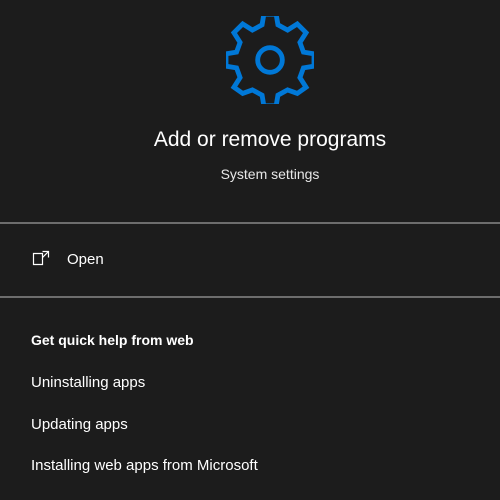 This screenshot has width=500, height=500. I want to click on quick-help-heading: Get quick help from web, so click(112, 340).